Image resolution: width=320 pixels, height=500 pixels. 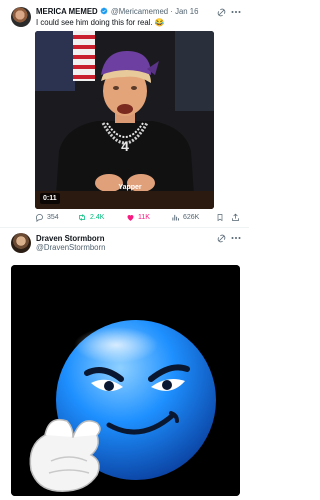 What do you see at coordinates (144, 217) in the screenshot?
I see `like-count: 11K` at bounding box center [144, 217].